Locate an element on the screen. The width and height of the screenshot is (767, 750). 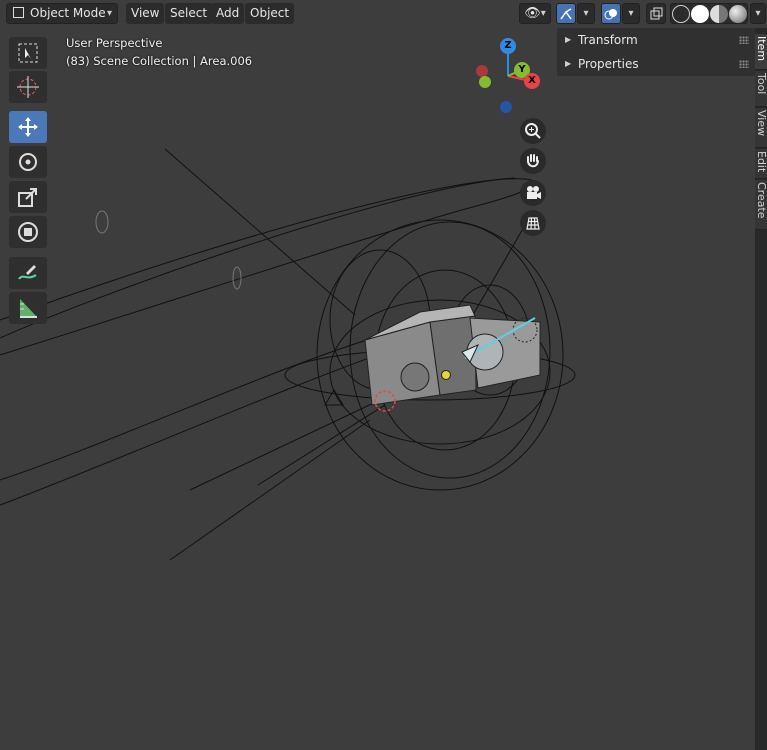
tool-cursor is located at coordinates (28, 87).